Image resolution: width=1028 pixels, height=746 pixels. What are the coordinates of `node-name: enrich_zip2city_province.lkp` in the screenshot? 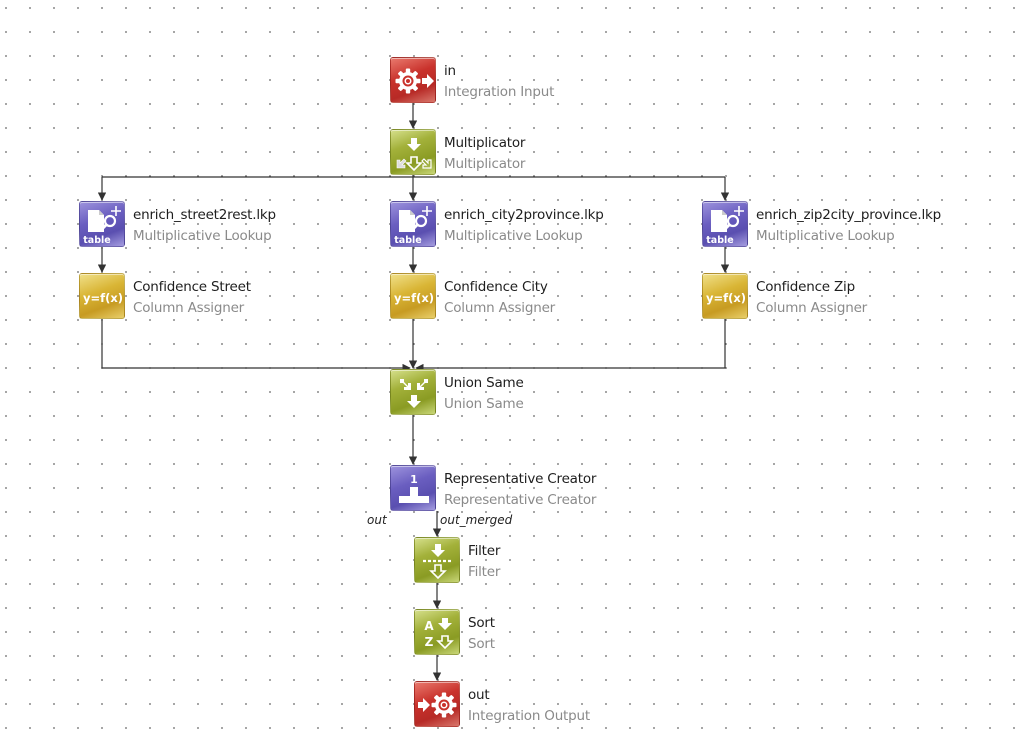 It's located at (849, 215).